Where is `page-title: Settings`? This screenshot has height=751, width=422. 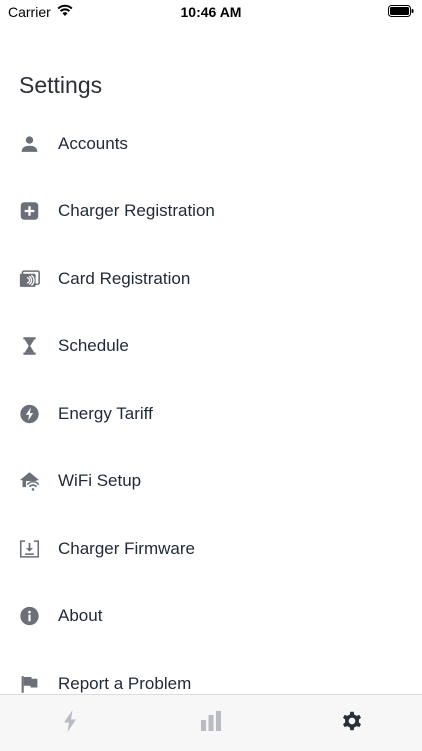
page-title: Settings is located at coordinates (61, 85).